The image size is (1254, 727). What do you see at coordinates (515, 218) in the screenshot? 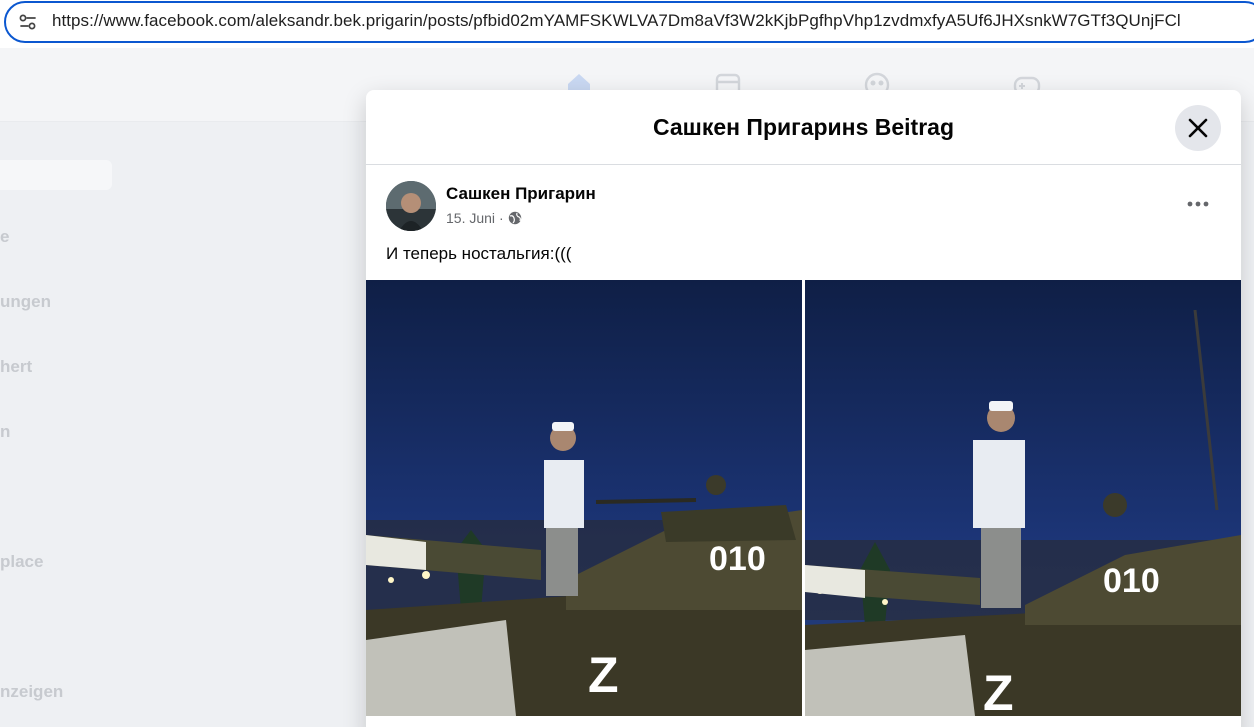
I see `globe-icon` at bounding box center [515, 218].